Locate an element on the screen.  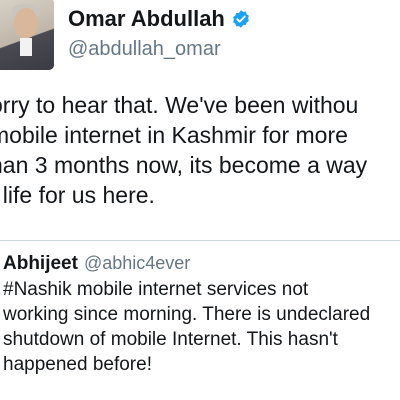
quoted-author-handle: @abhic4ever is located at coordinates (137, 263).